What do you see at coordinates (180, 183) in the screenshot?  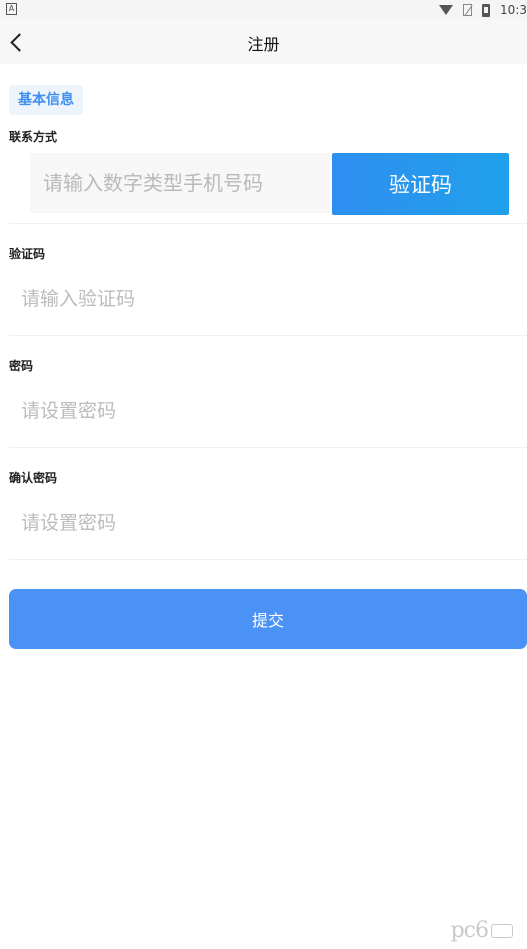 I see `phone-input` at bounding box center [180, 183].